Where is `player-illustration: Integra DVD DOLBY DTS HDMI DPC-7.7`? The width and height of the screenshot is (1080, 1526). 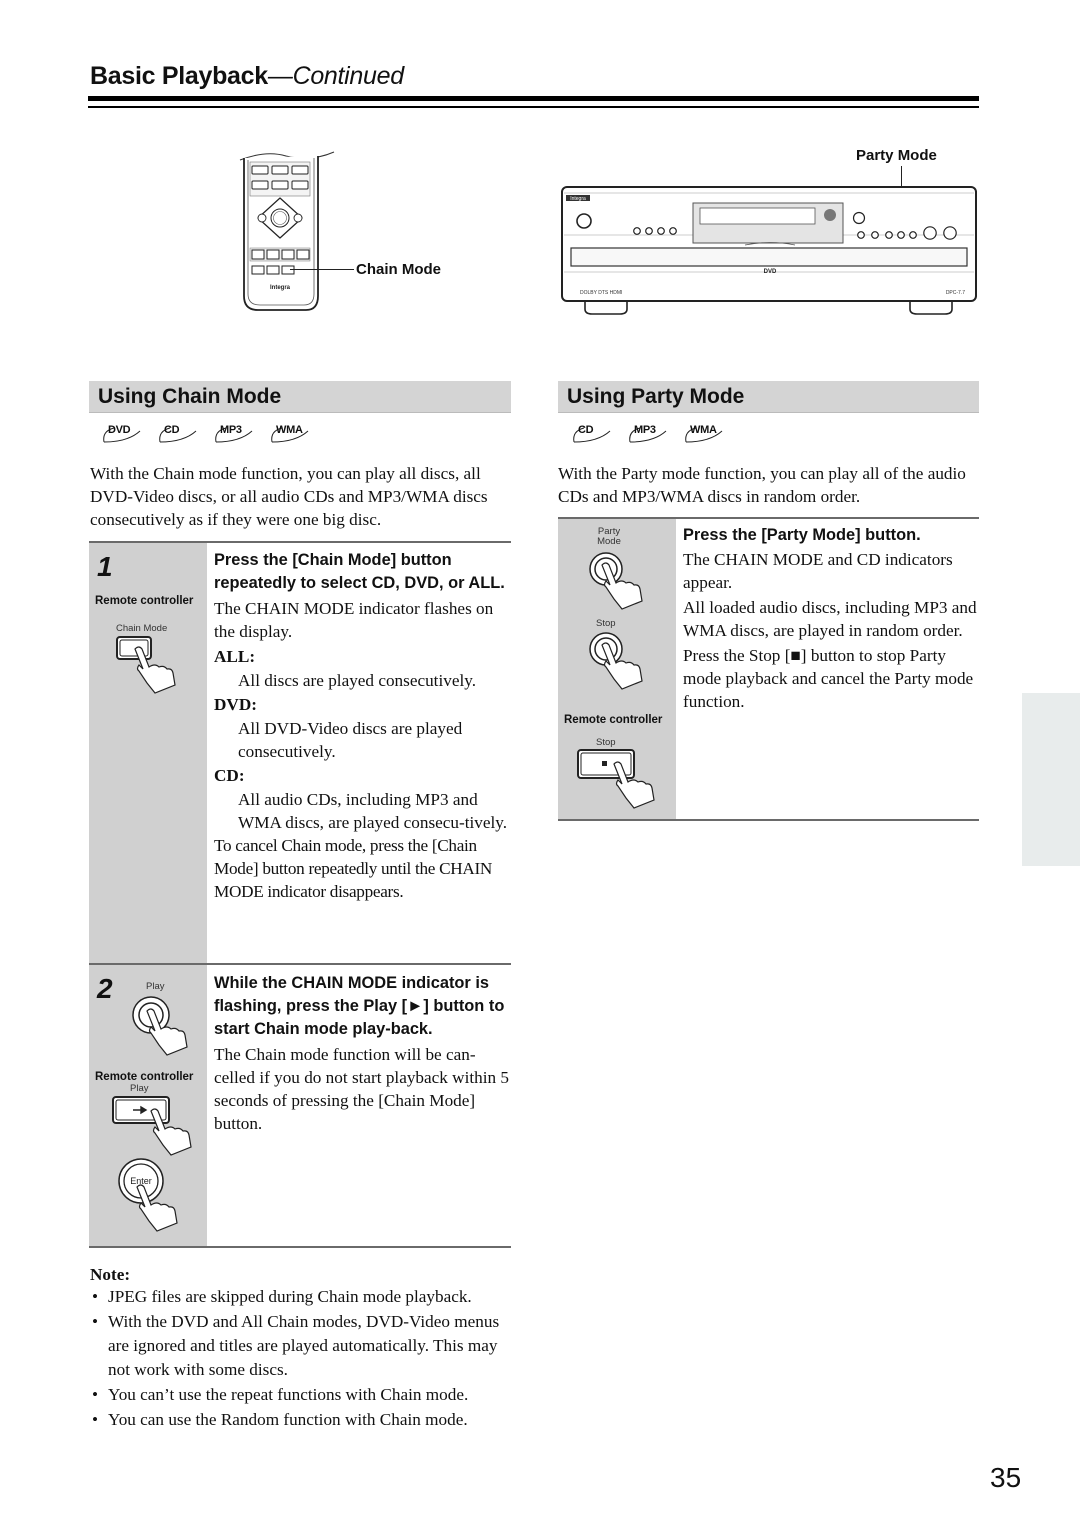 player-illustration: Integra DVD DOLBY DTS HDMI DPC-7.7 is located at coordinates (770, 256).